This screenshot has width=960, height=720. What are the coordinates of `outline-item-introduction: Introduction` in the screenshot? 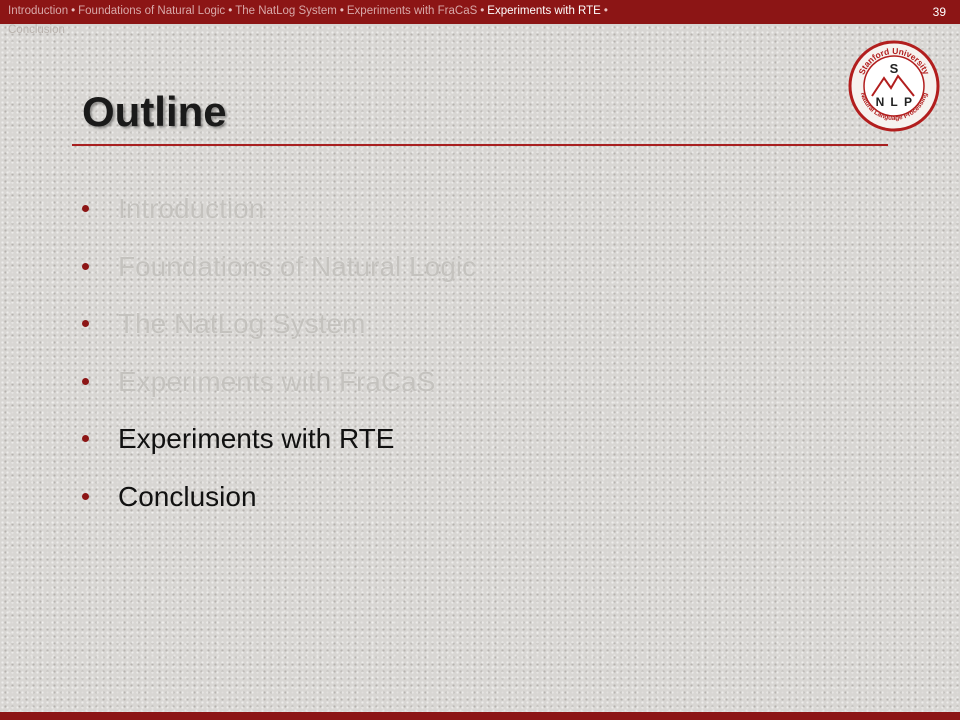 It's located at (279, 219).